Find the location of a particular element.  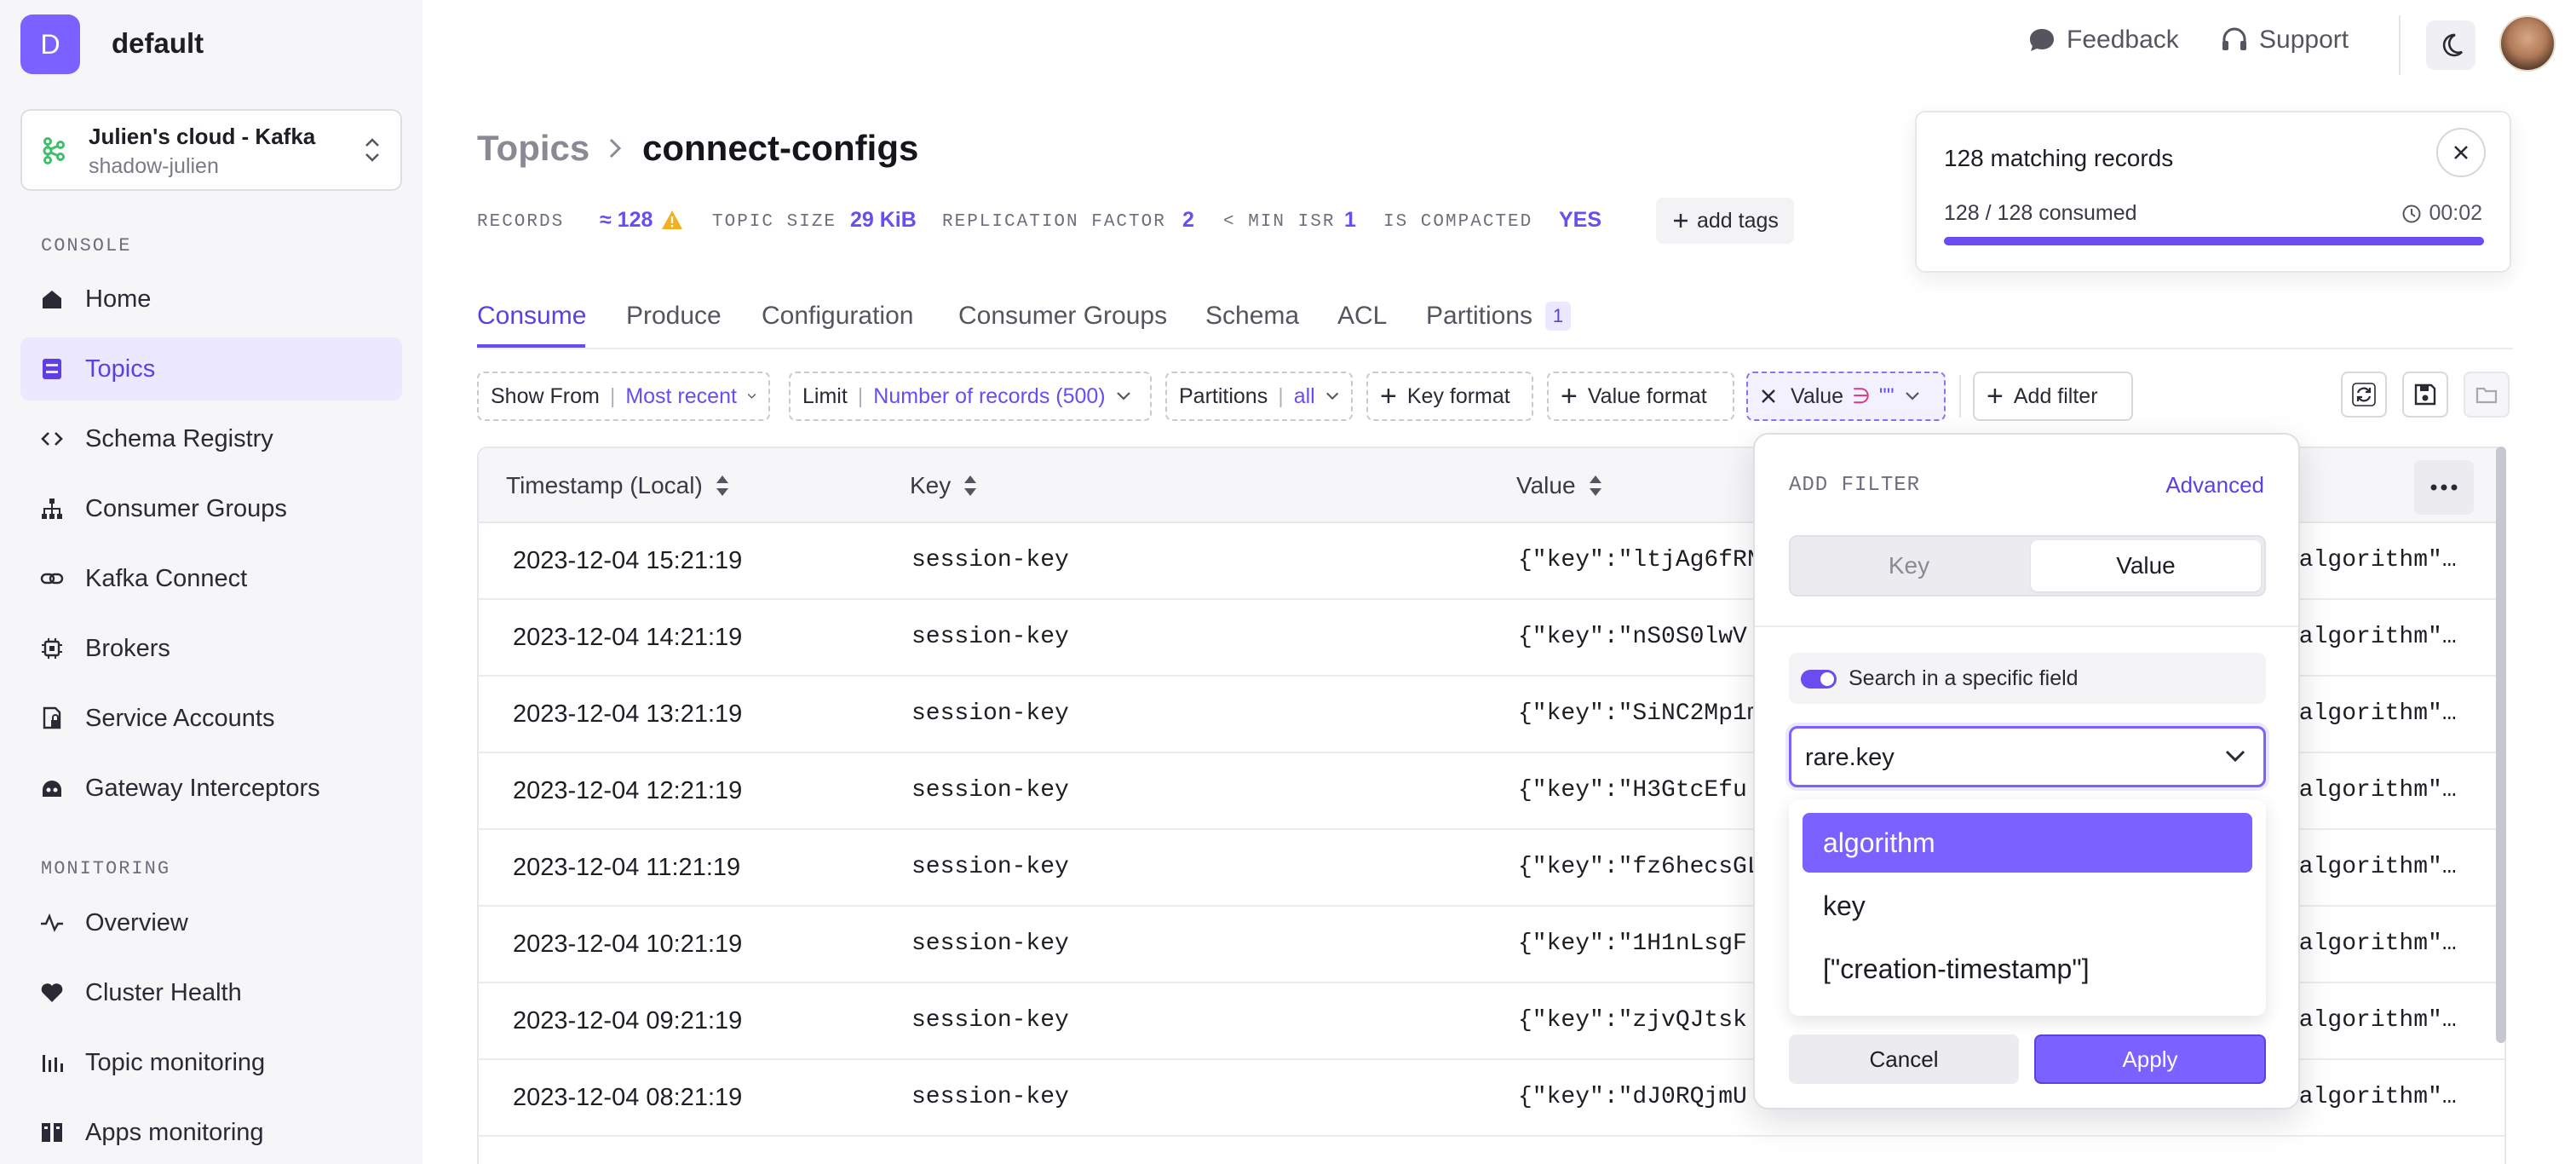

more-options-button is located at coordinates (2444, 487).